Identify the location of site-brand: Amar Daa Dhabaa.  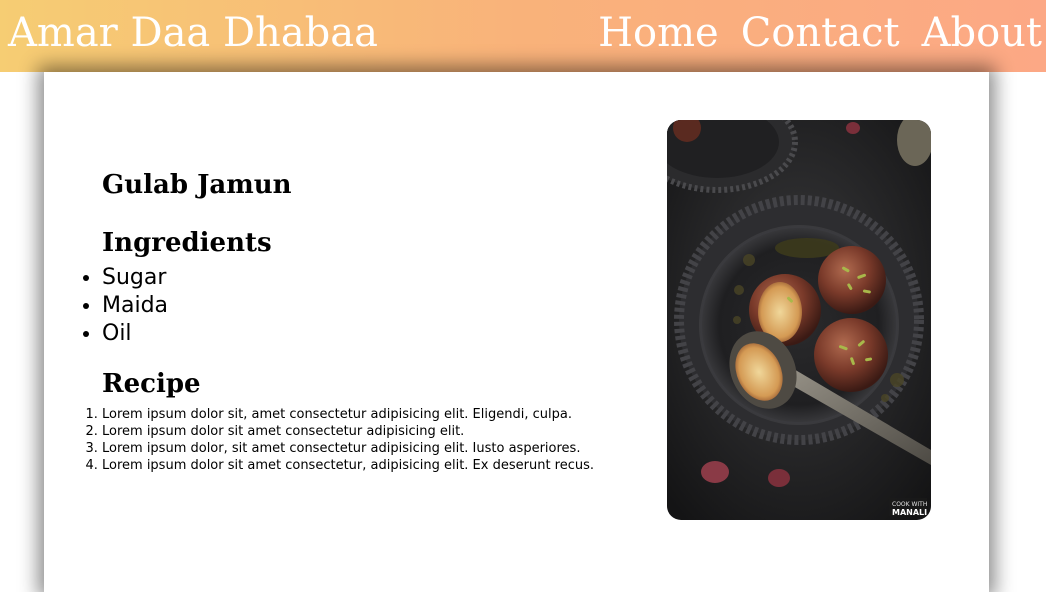
(193, 34).